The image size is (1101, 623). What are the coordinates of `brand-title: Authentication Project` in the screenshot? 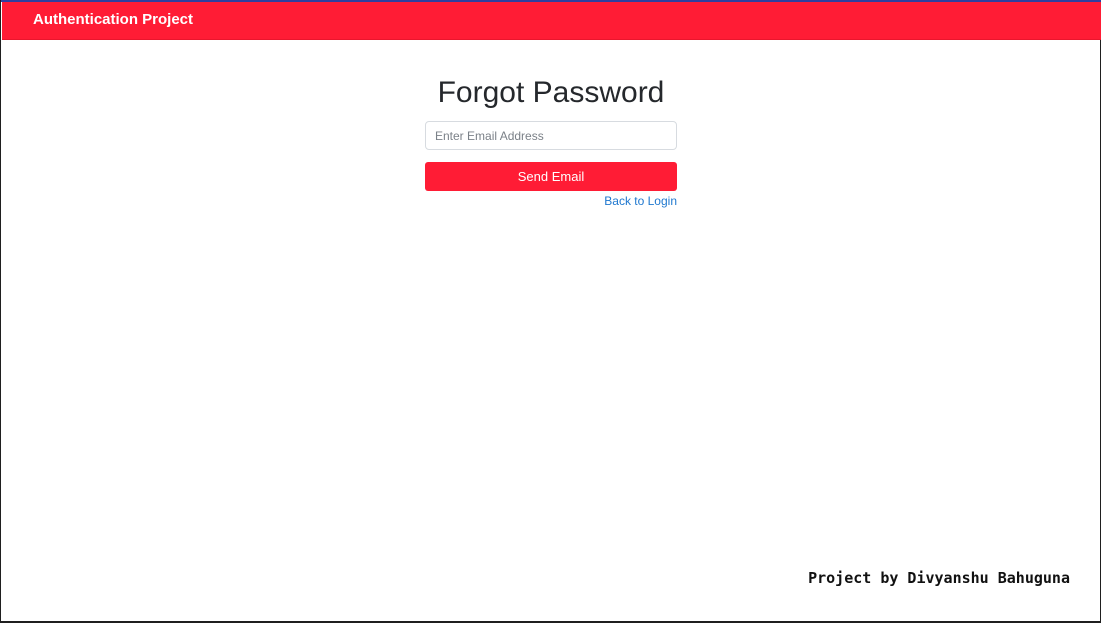 It's located at (113, 20).